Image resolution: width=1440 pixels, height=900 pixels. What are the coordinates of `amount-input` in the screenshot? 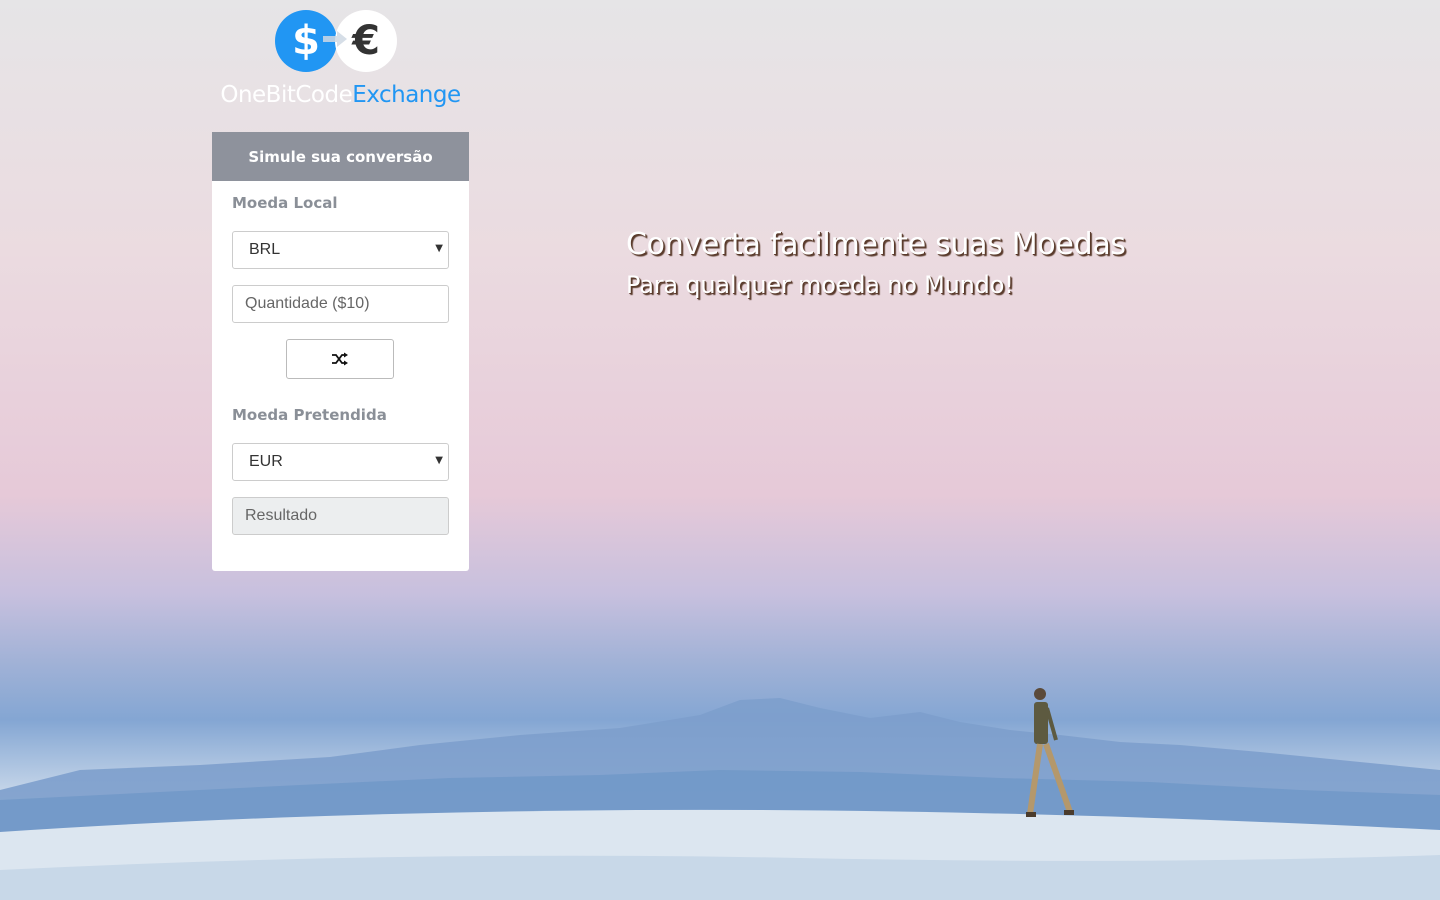 It's located at (340, 304).